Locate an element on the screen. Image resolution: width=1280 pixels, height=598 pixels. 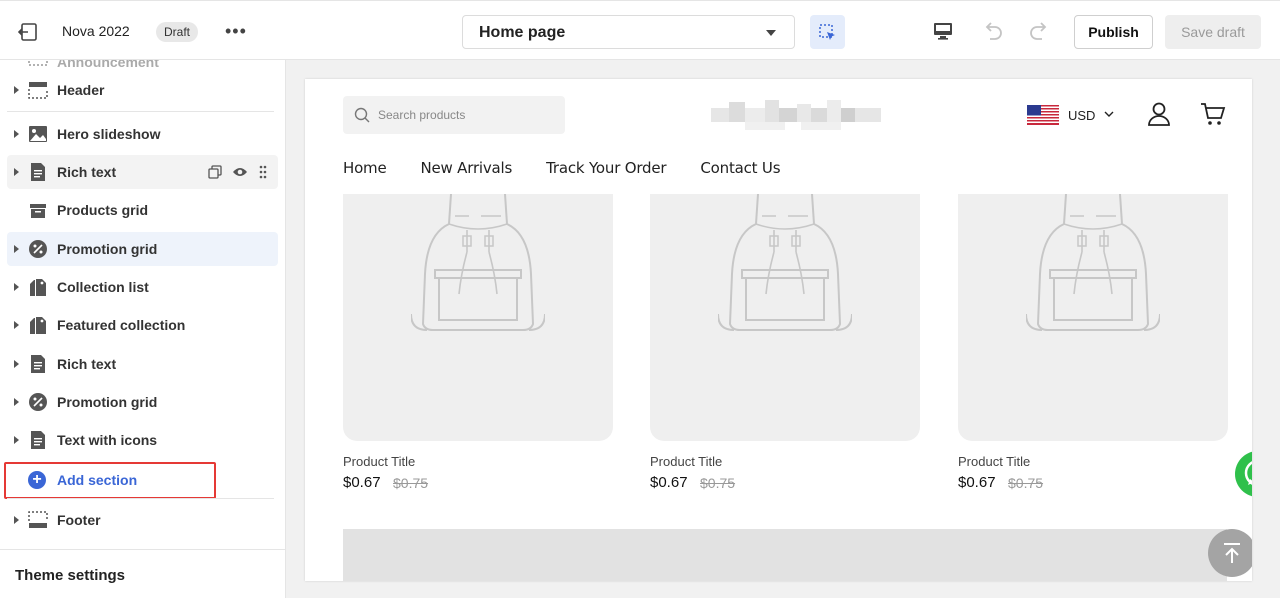
search-input: Search products is located at coordinates (454, 115).